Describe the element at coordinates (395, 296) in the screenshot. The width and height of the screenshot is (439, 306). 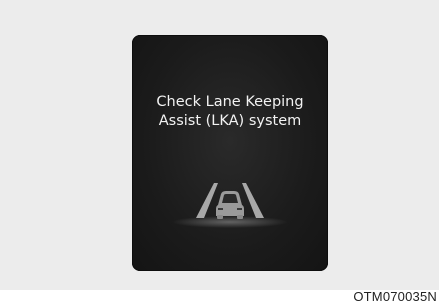
I see `figure-code: OTM070035N` at that location.